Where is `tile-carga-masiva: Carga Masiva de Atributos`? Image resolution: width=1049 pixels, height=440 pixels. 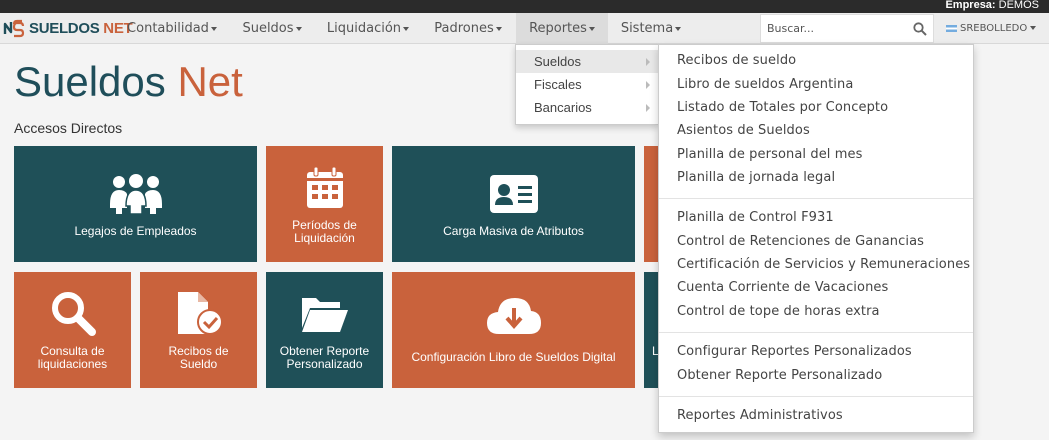 tile-carga-masiva: Carga Masiva de Atributos is located at coordinates (513, 204).